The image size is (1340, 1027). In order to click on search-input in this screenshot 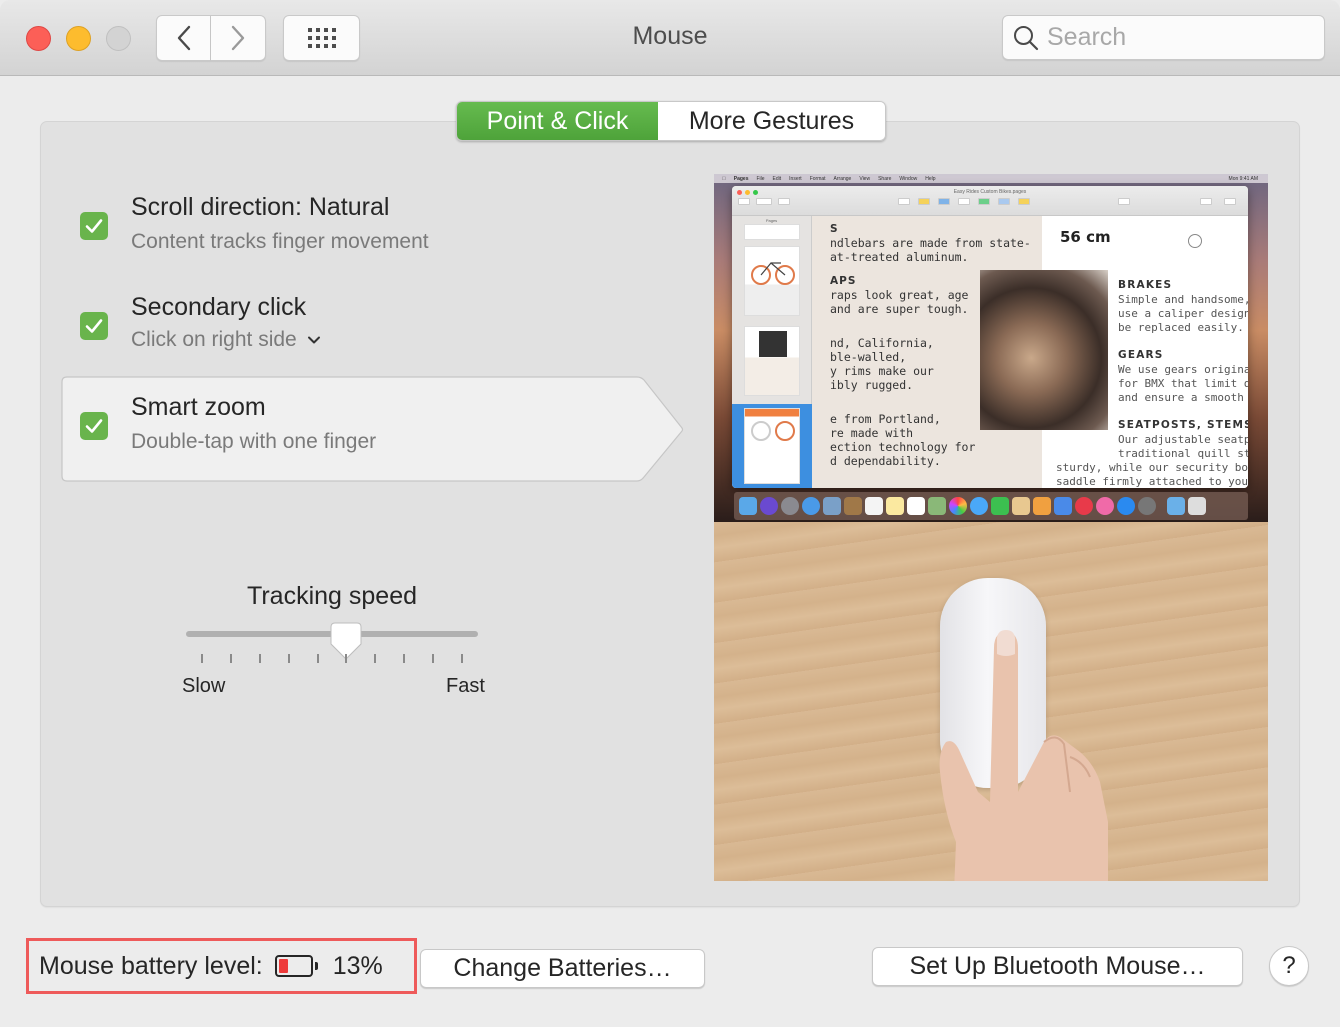, I will do `click(1182, 37)`.